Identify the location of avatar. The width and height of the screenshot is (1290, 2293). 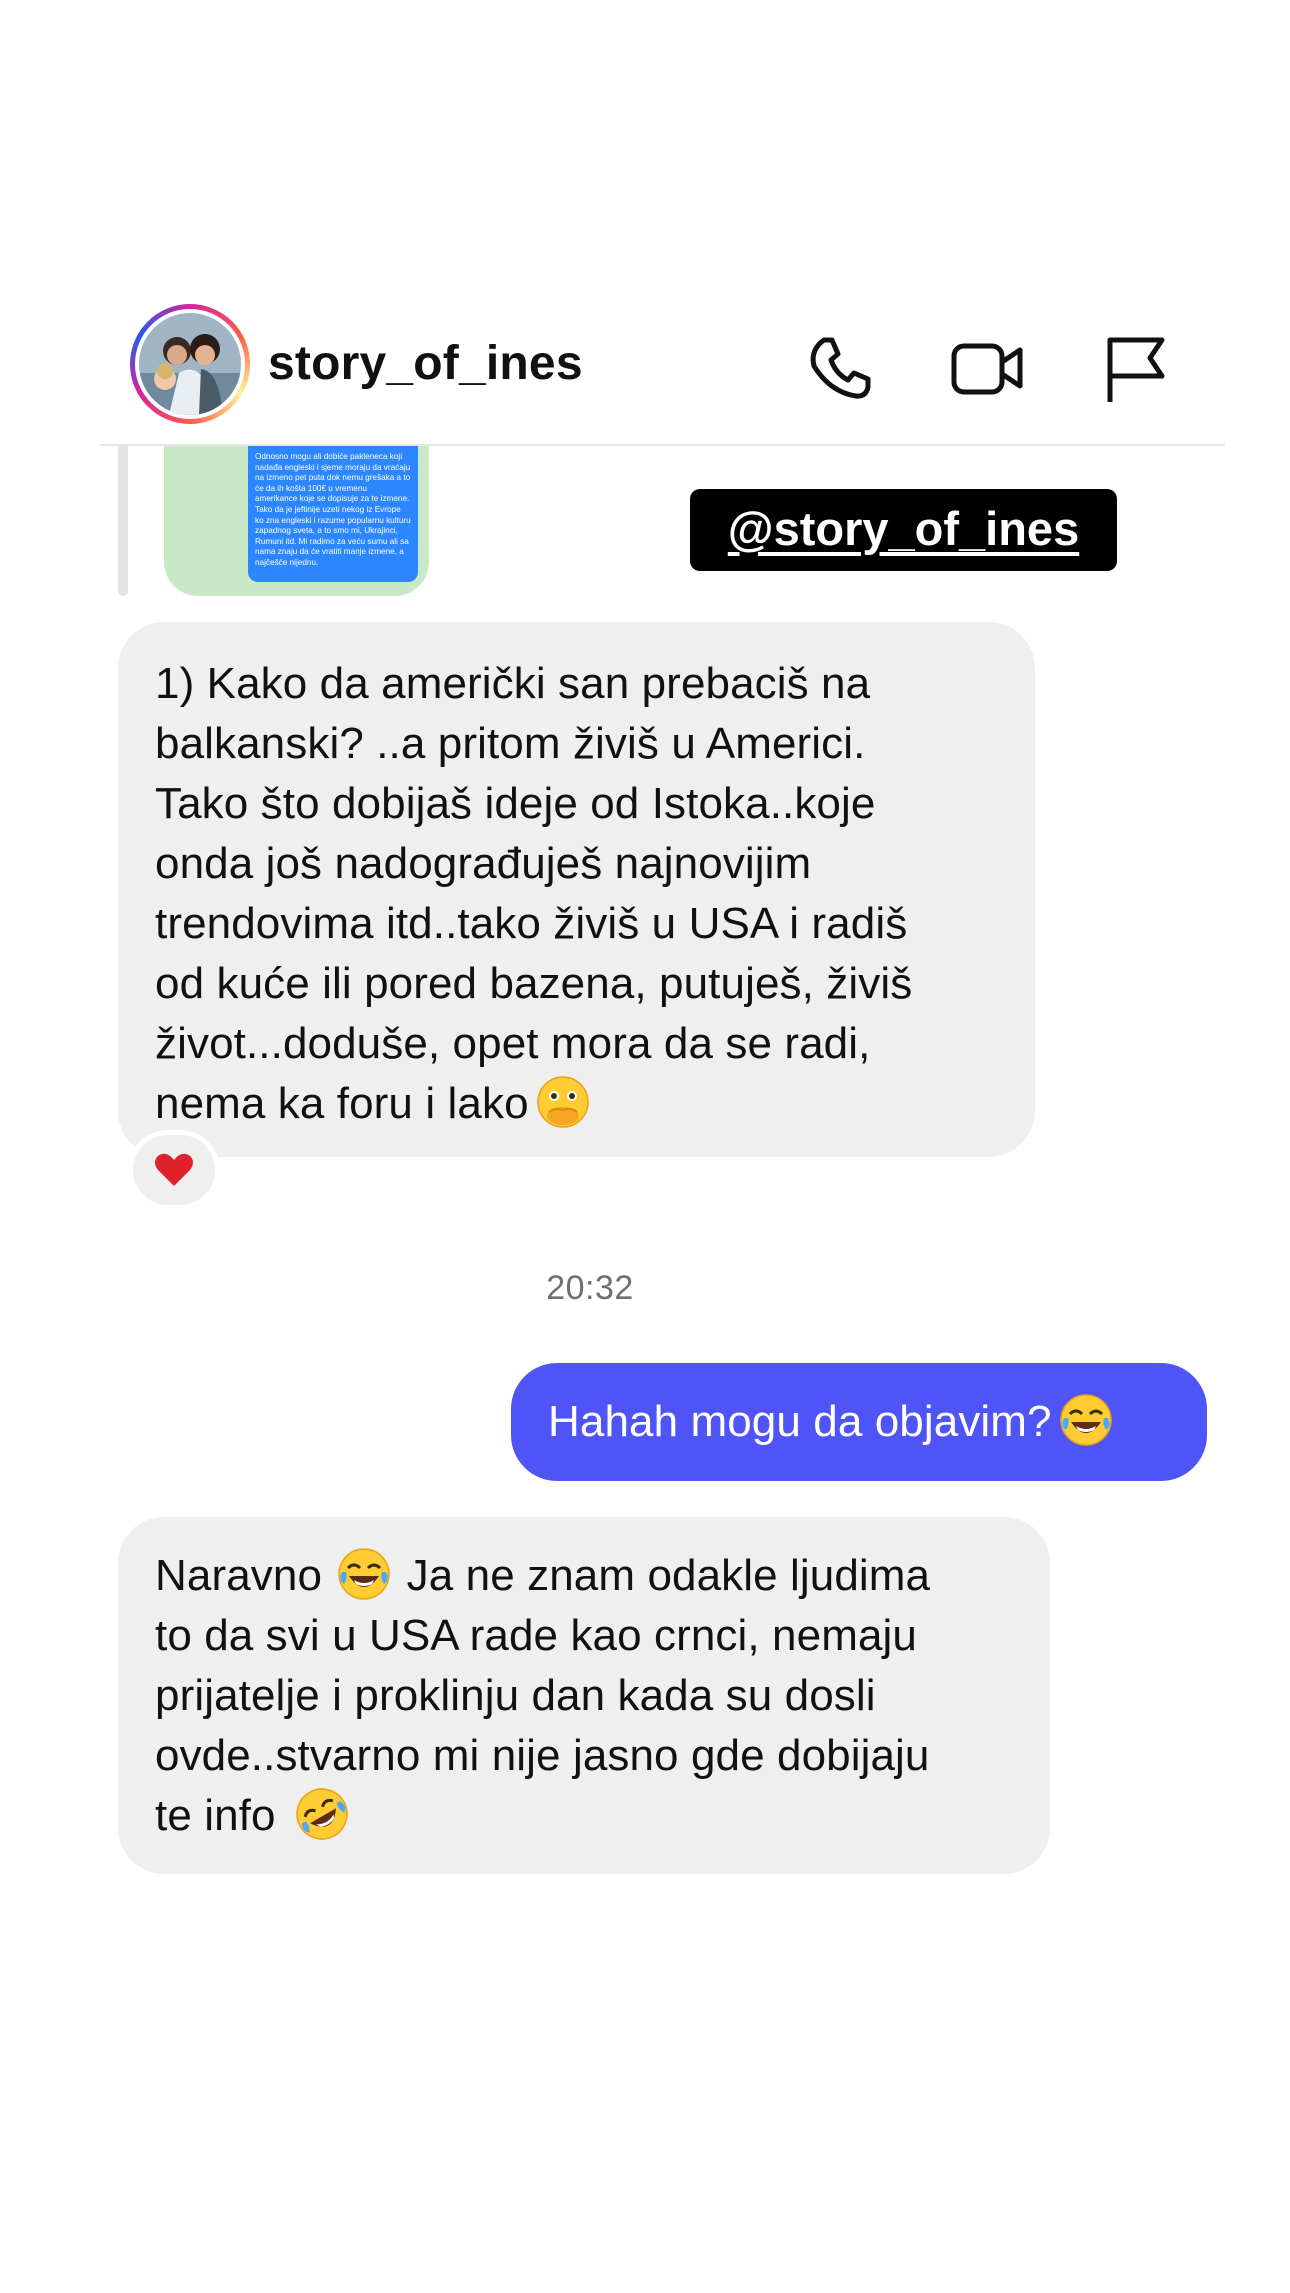
(190, 364).